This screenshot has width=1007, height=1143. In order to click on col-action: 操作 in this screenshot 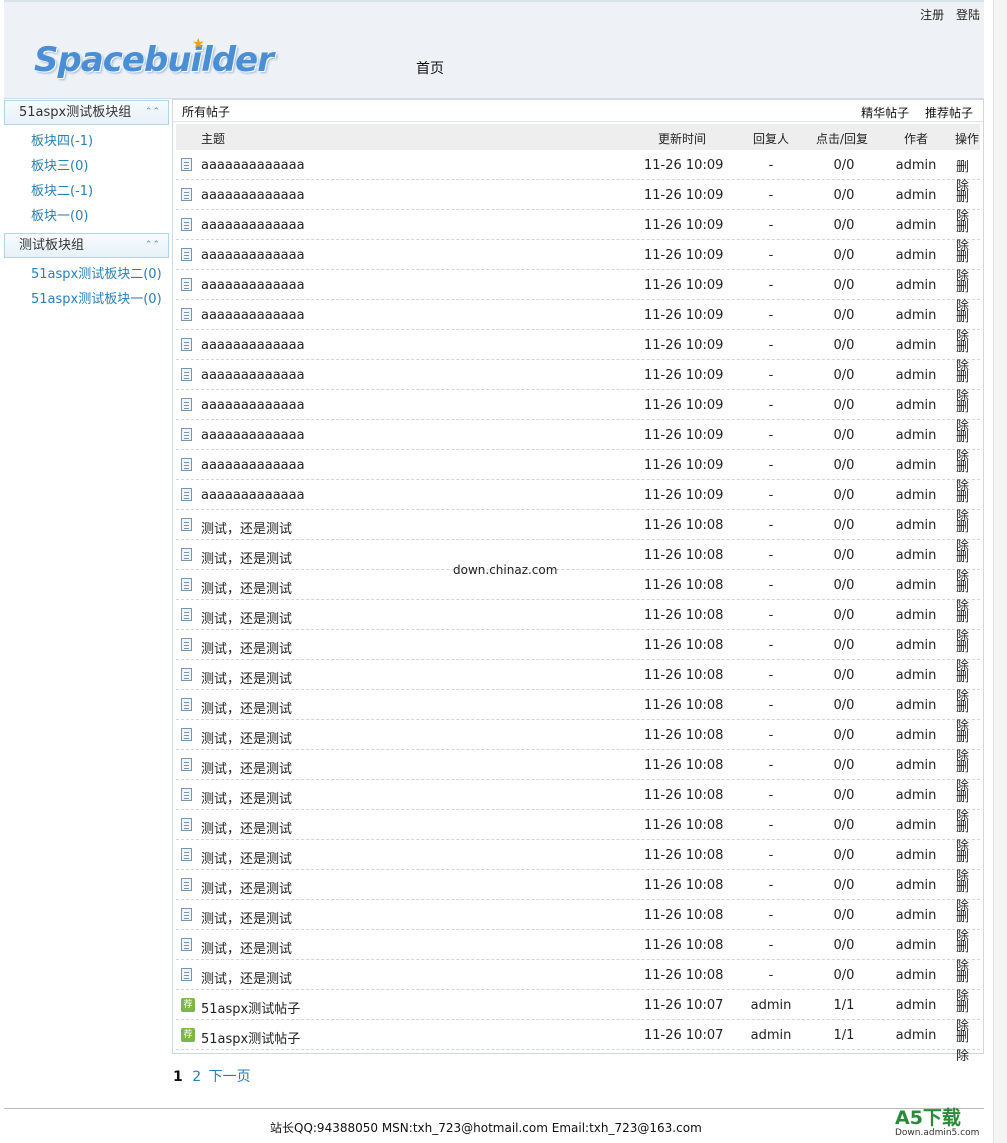, I will do `click(967, 139)`.